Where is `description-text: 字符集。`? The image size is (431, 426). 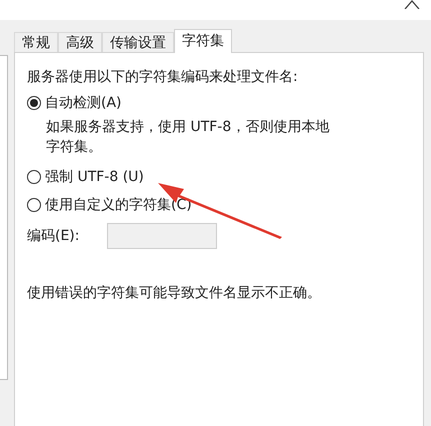 description-text: 字符集。 is located at coordinates (74, 147).